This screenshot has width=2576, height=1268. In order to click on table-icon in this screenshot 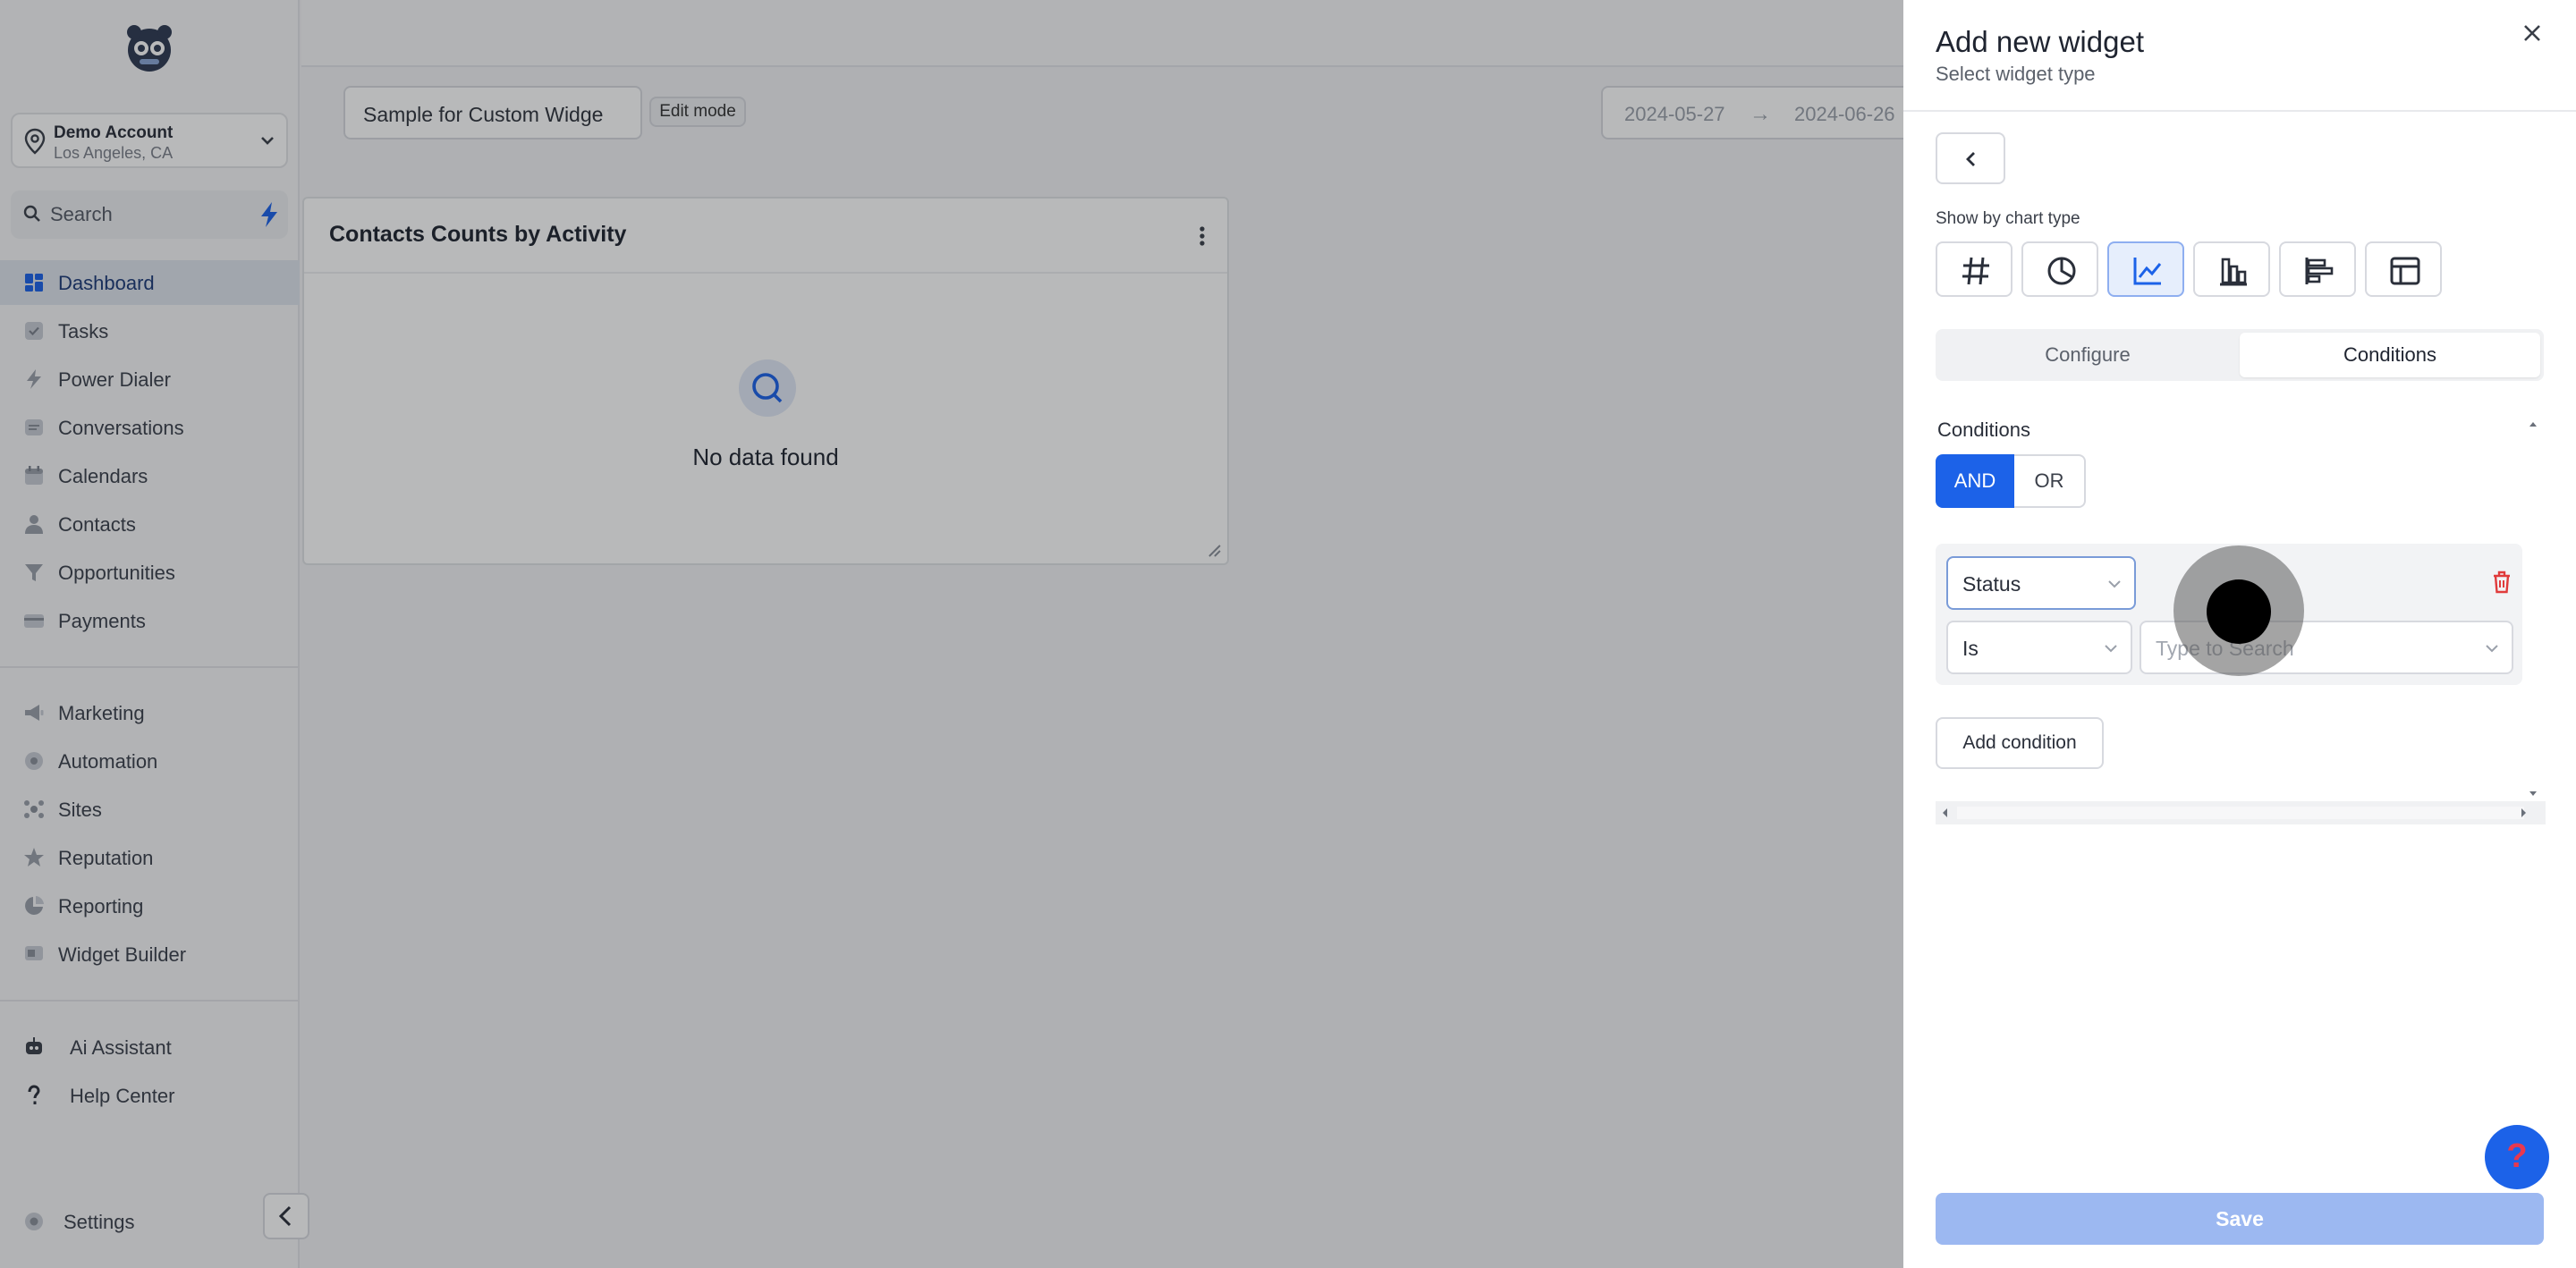, I will do `click(2405, 271)`.